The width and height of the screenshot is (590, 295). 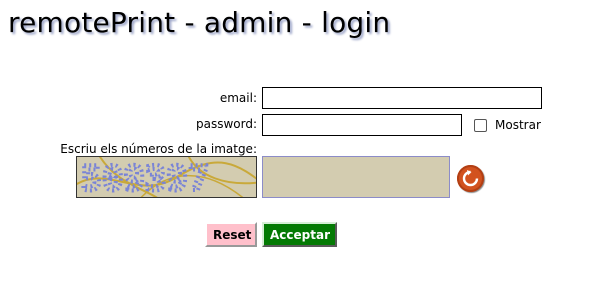 What do you see at coordinates (238, 98) in the screenshot?
I see `email-label: email:` at bounding box center [238, 98].